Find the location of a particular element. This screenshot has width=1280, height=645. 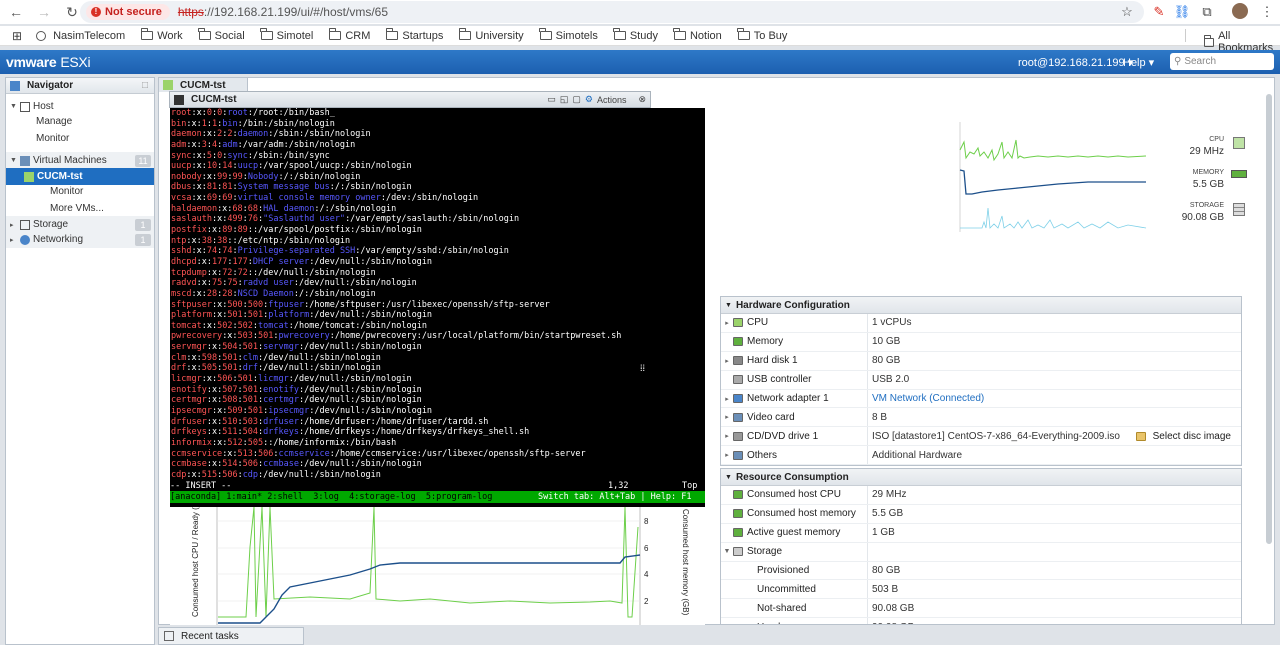

memory-chip-icon is located at coordinates (1239, 174).